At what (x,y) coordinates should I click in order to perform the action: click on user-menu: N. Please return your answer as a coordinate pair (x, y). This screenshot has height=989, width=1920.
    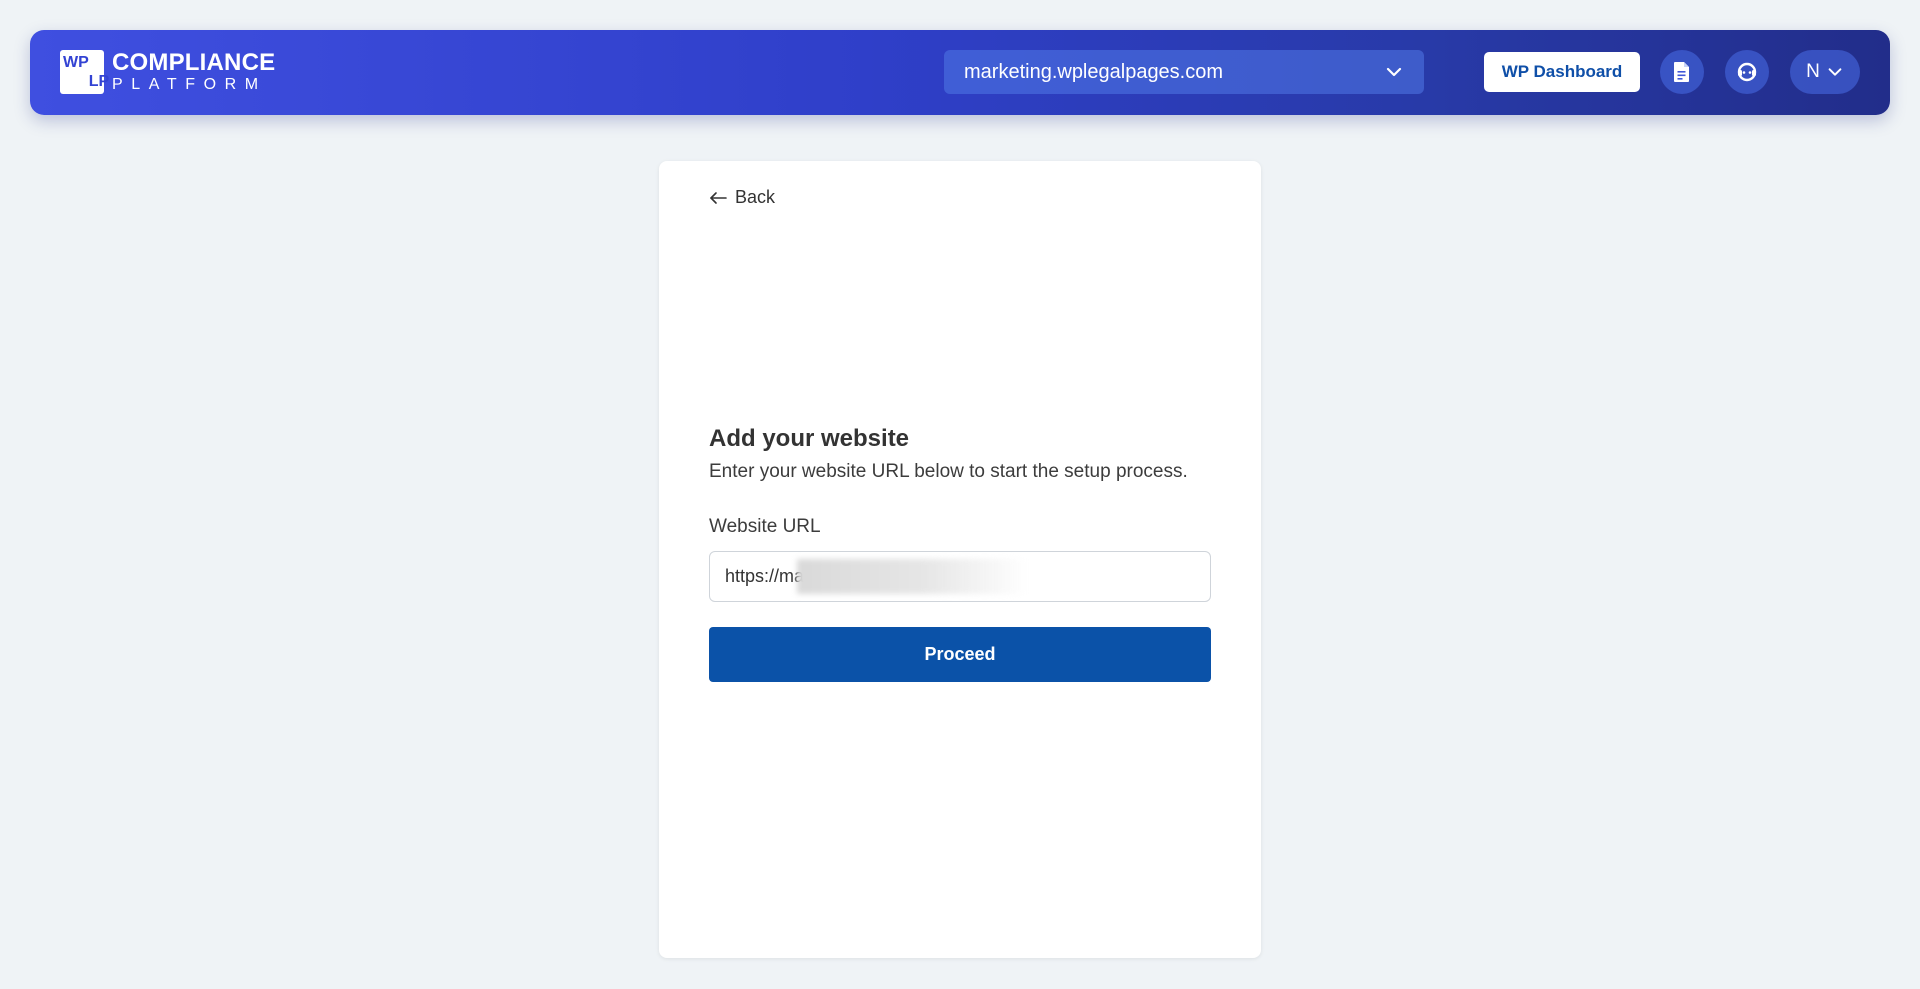
    Looking at the image, I should click on (1825, 72).